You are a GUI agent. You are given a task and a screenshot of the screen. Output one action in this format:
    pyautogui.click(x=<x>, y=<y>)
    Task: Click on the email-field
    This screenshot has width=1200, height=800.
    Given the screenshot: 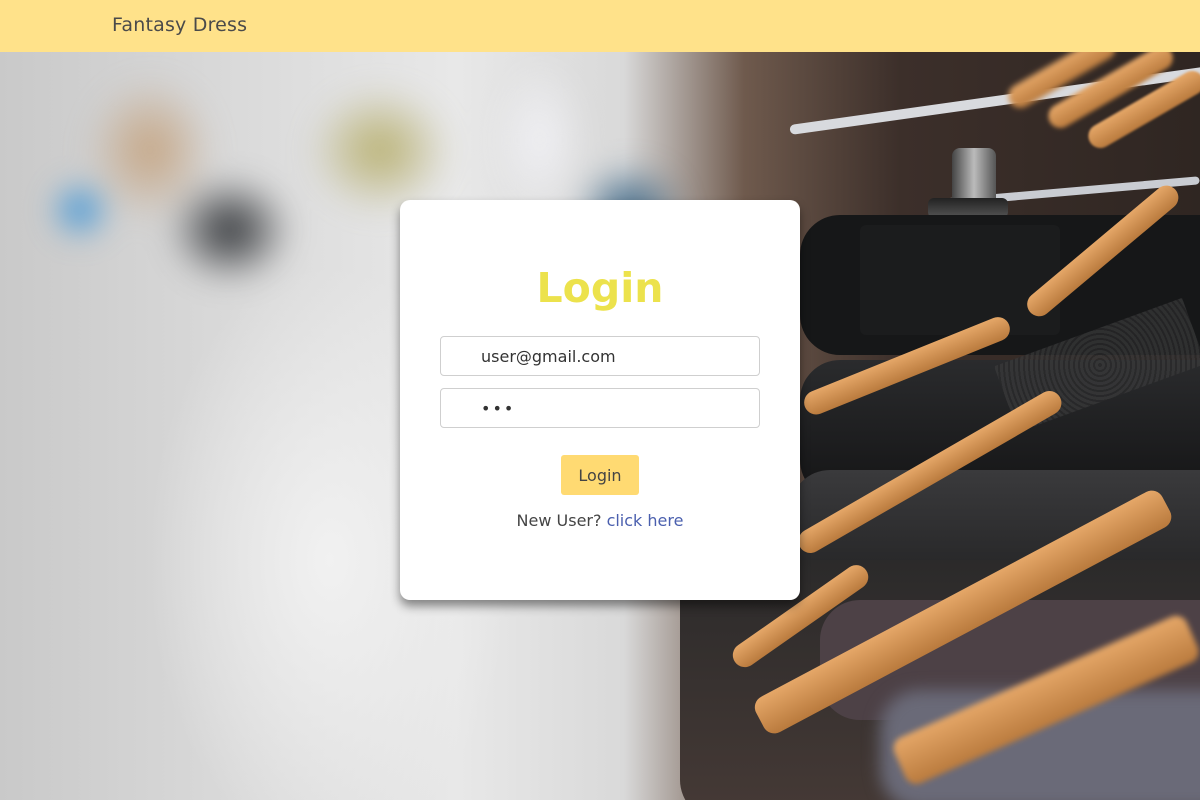 What is the action you would take?
    pyautogui.click(x=600, y=356)
    